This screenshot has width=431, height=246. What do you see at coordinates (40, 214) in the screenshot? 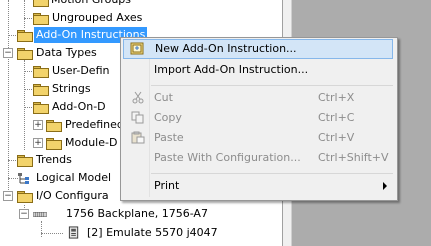
I see `backplane-icon` at bounding box center [40, 214].